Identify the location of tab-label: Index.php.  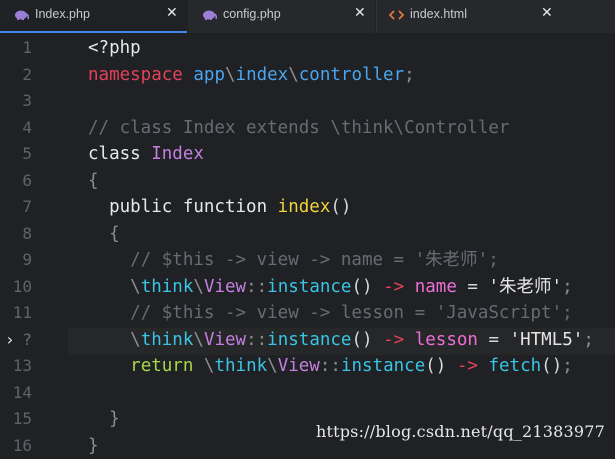
(62, 14).